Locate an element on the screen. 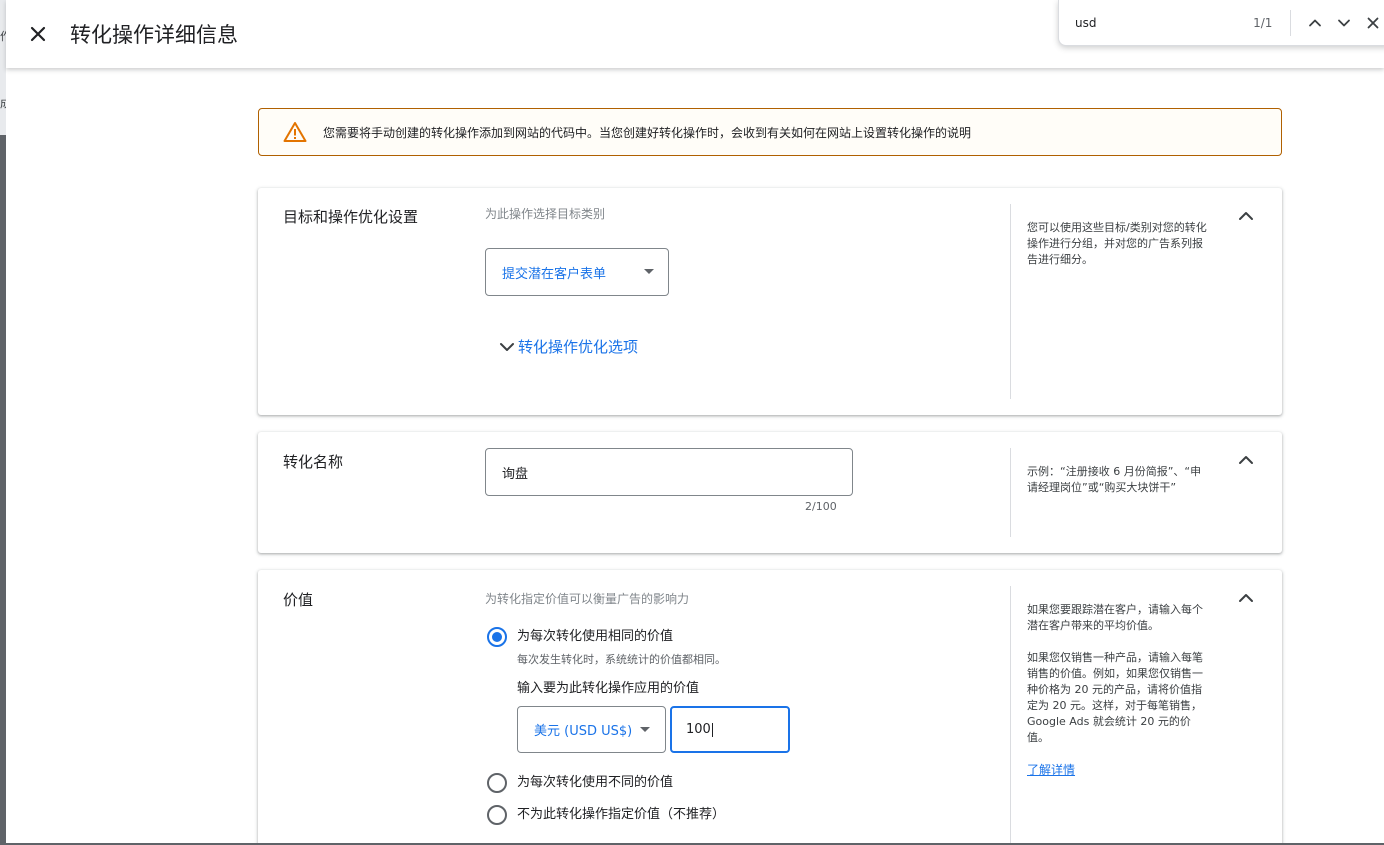 The width and height of the screenshot is (1384, 845). optimization-options-label: 转化操作优化选项 is located at coordinates (578, 347).